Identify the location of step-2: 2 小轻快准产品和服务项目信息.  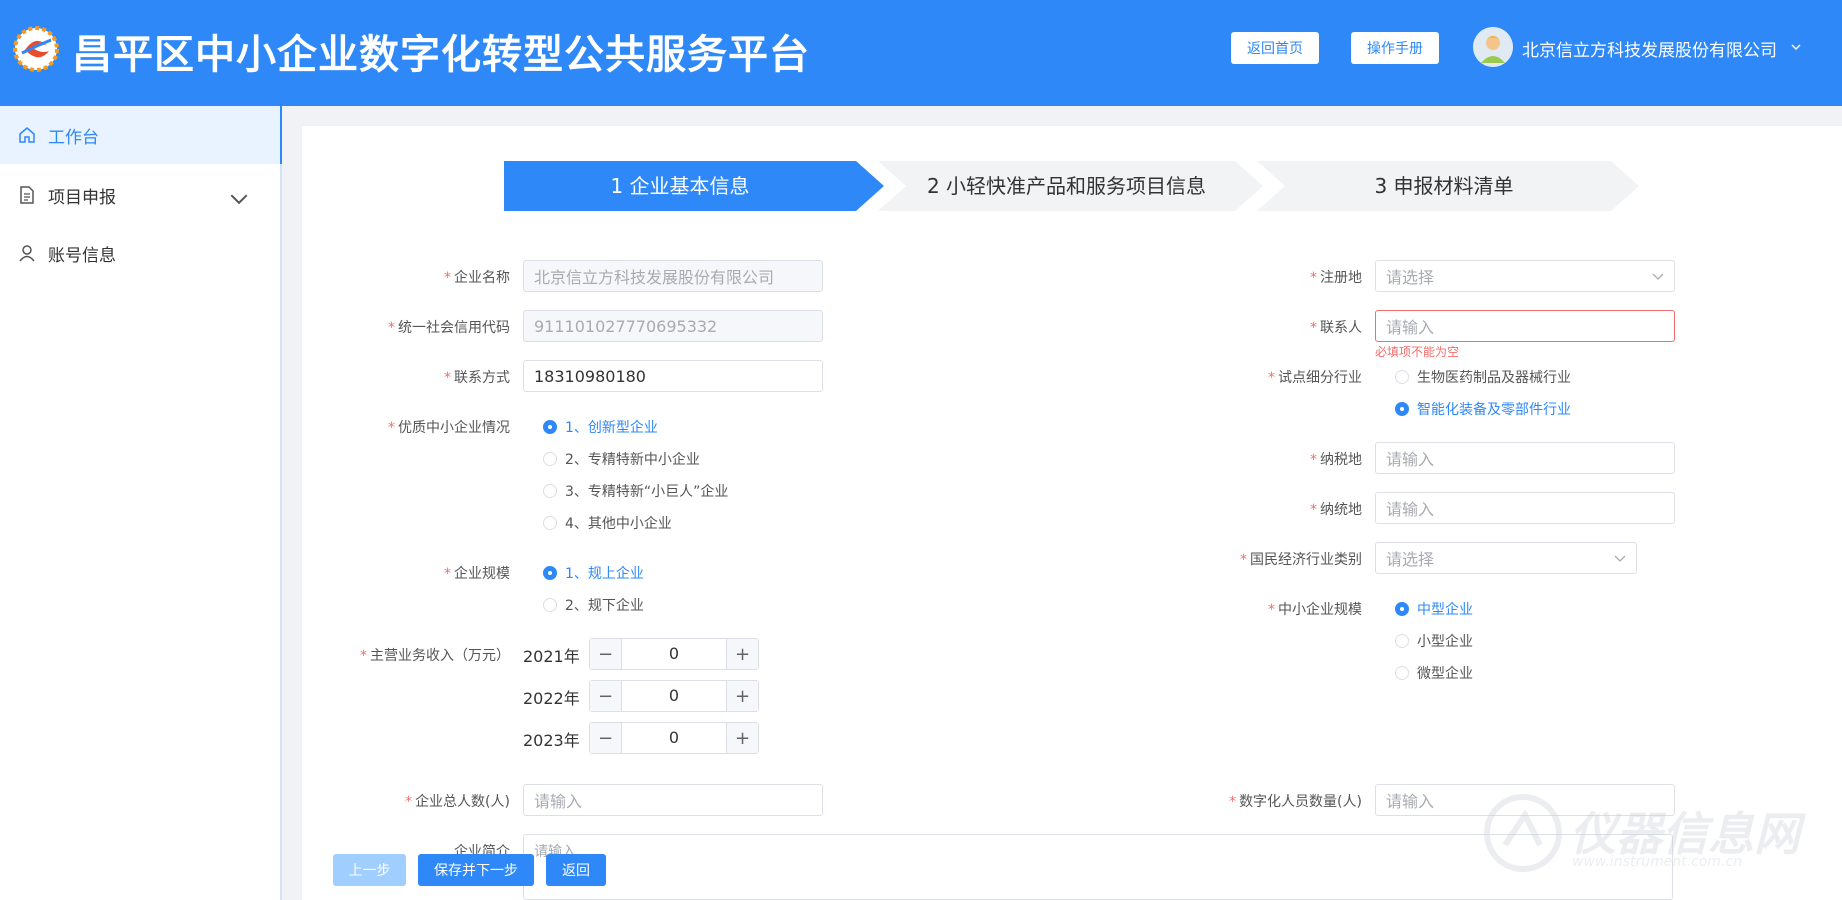
(1070, 186).